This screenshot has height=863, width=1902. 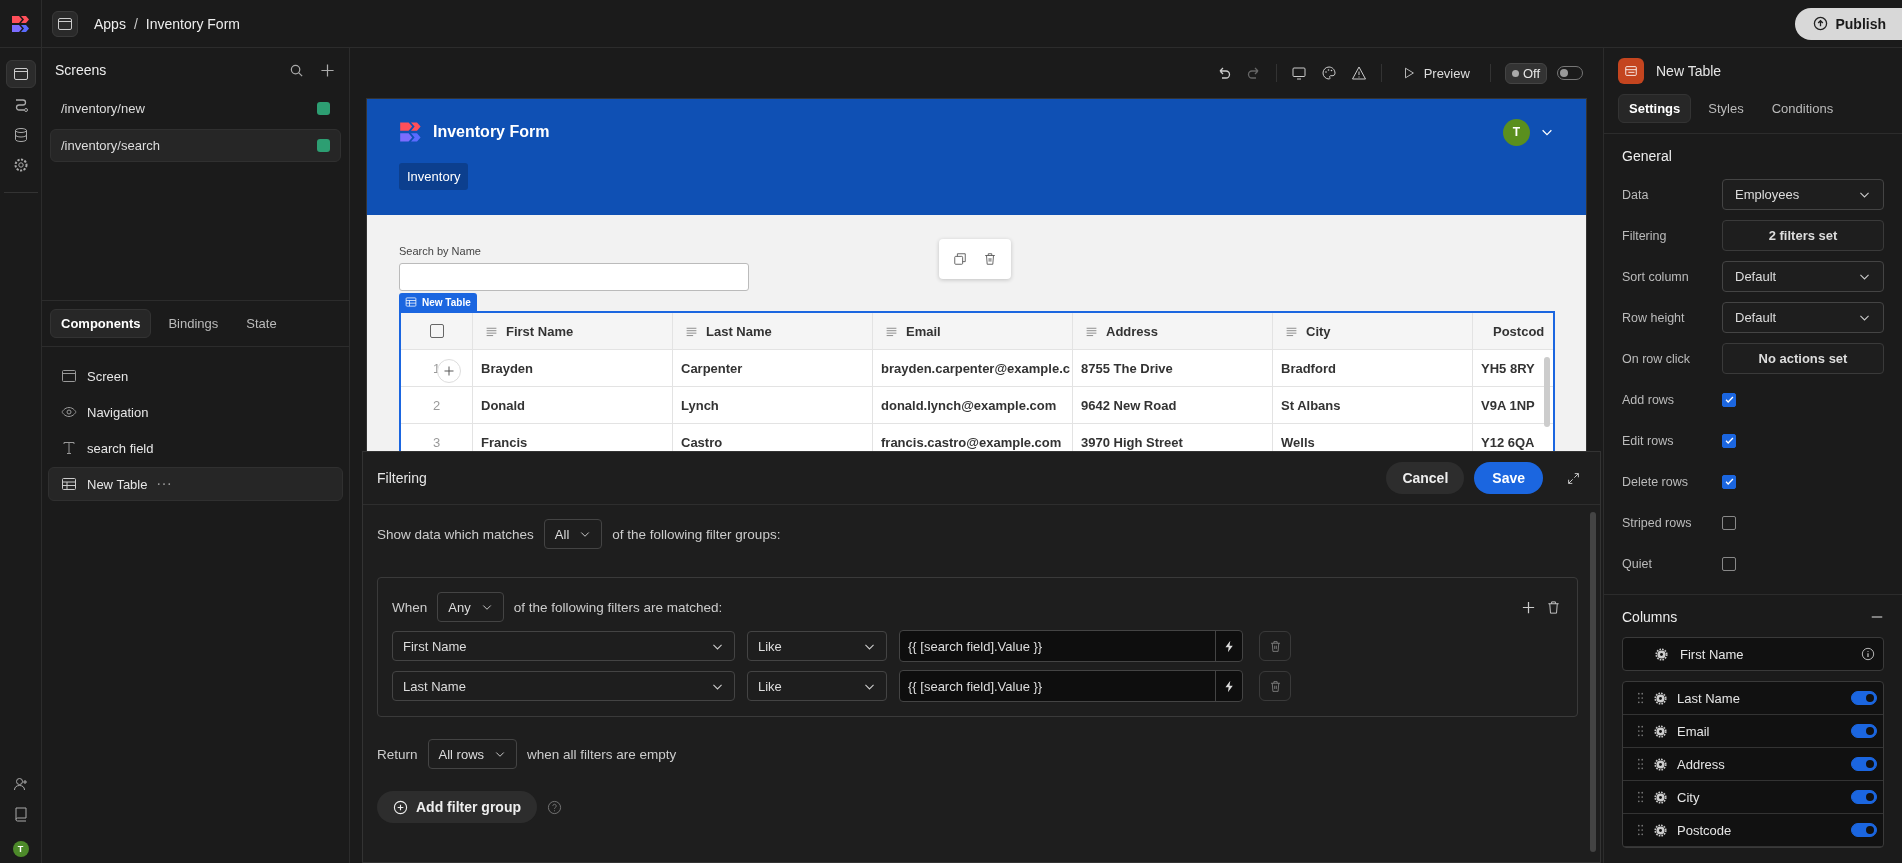 What do you see at coordinates (574, 277) in the screenshot?
I see `search-input-field` at bounding box center [574, 277].